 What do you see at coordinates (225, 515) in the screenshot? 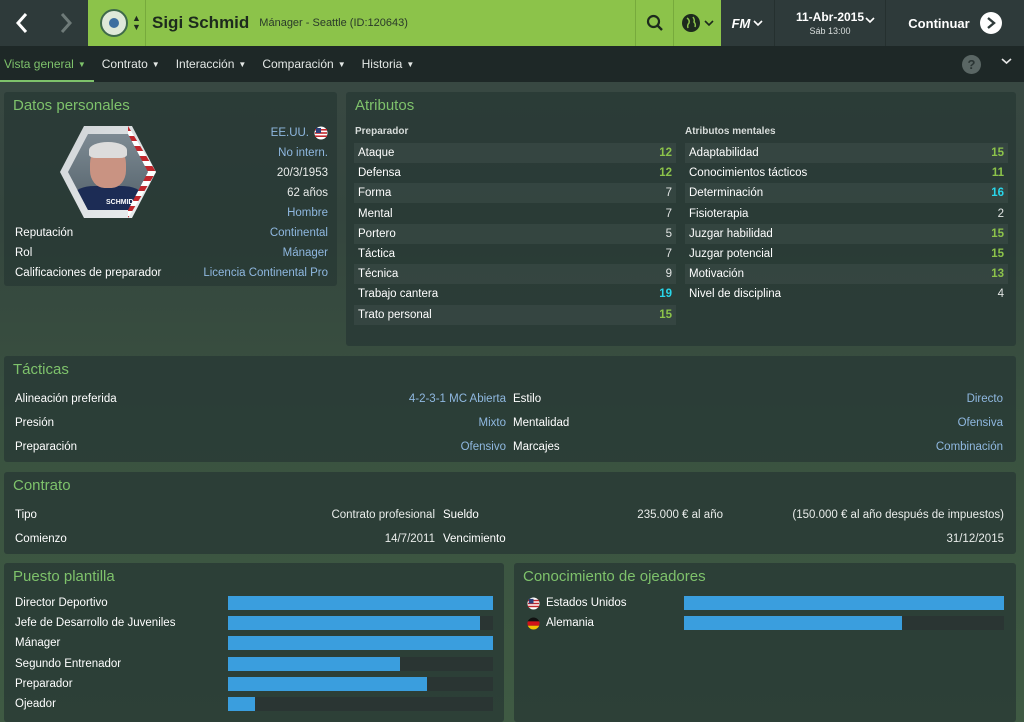
I see `contract-type-row: Tipo Contrato profesional` at bounding box center [225, 515].